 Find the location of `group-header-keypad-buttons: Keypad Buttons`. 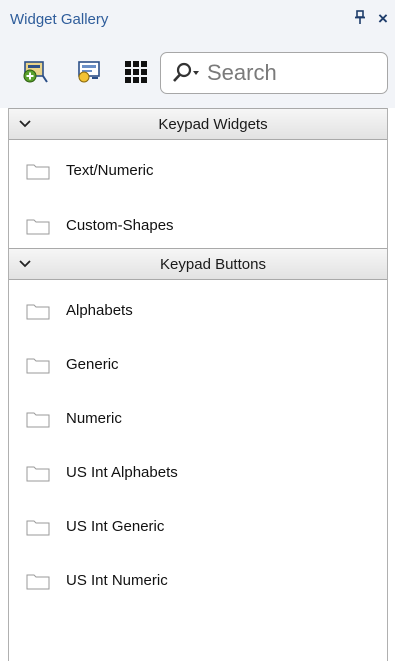

group-header-keypad-buttons: Keypad Buttons is located at coordinates (198, 264).